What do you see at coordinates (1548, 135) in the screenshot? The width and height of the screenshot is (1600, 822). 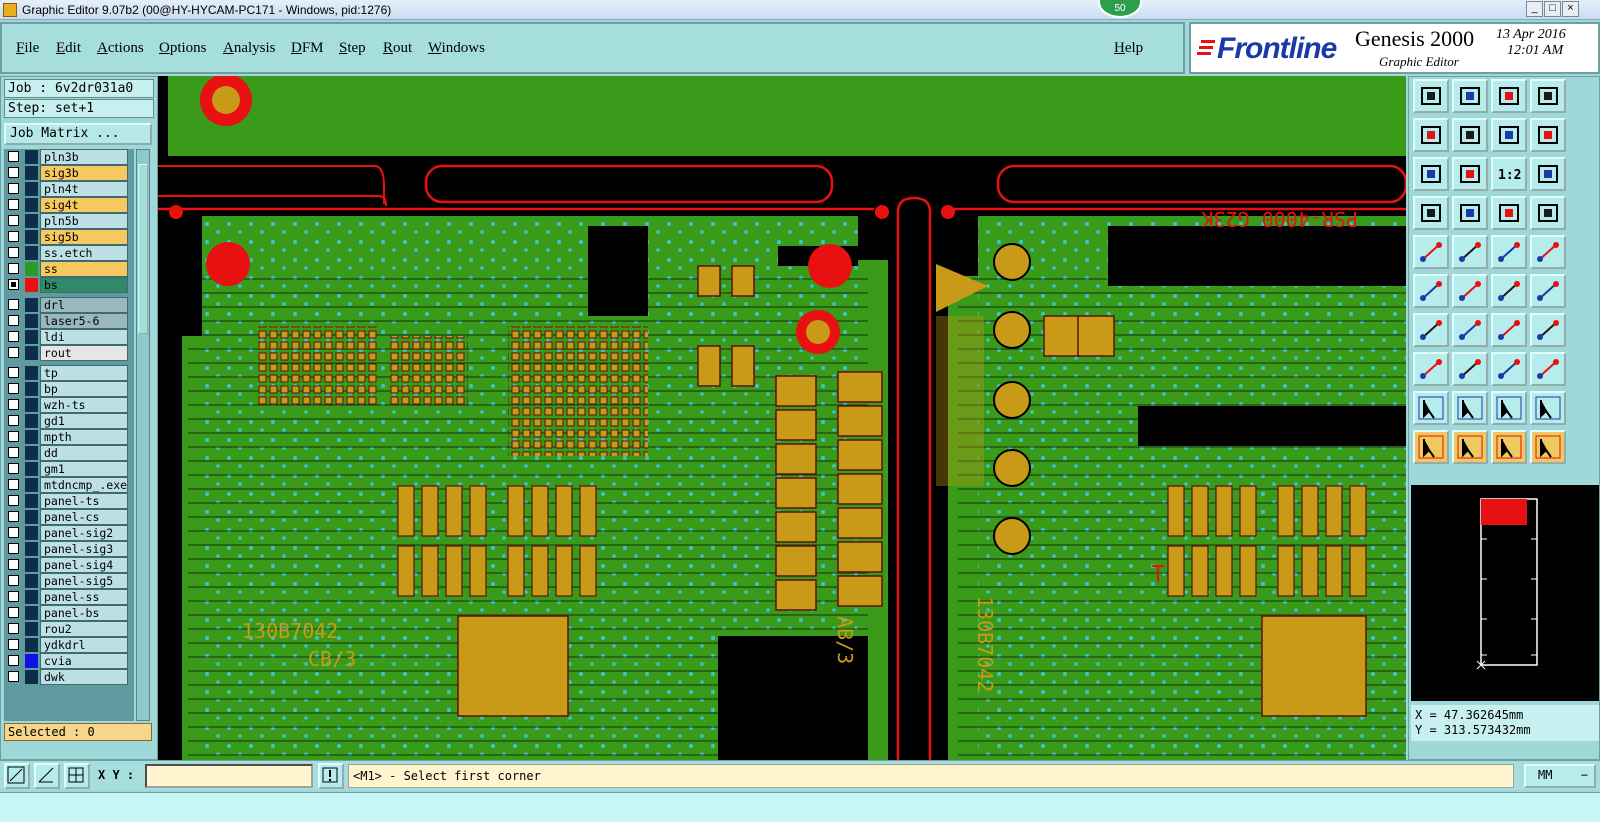 I see `redraw-icon` at bounding box center [1548, 135].